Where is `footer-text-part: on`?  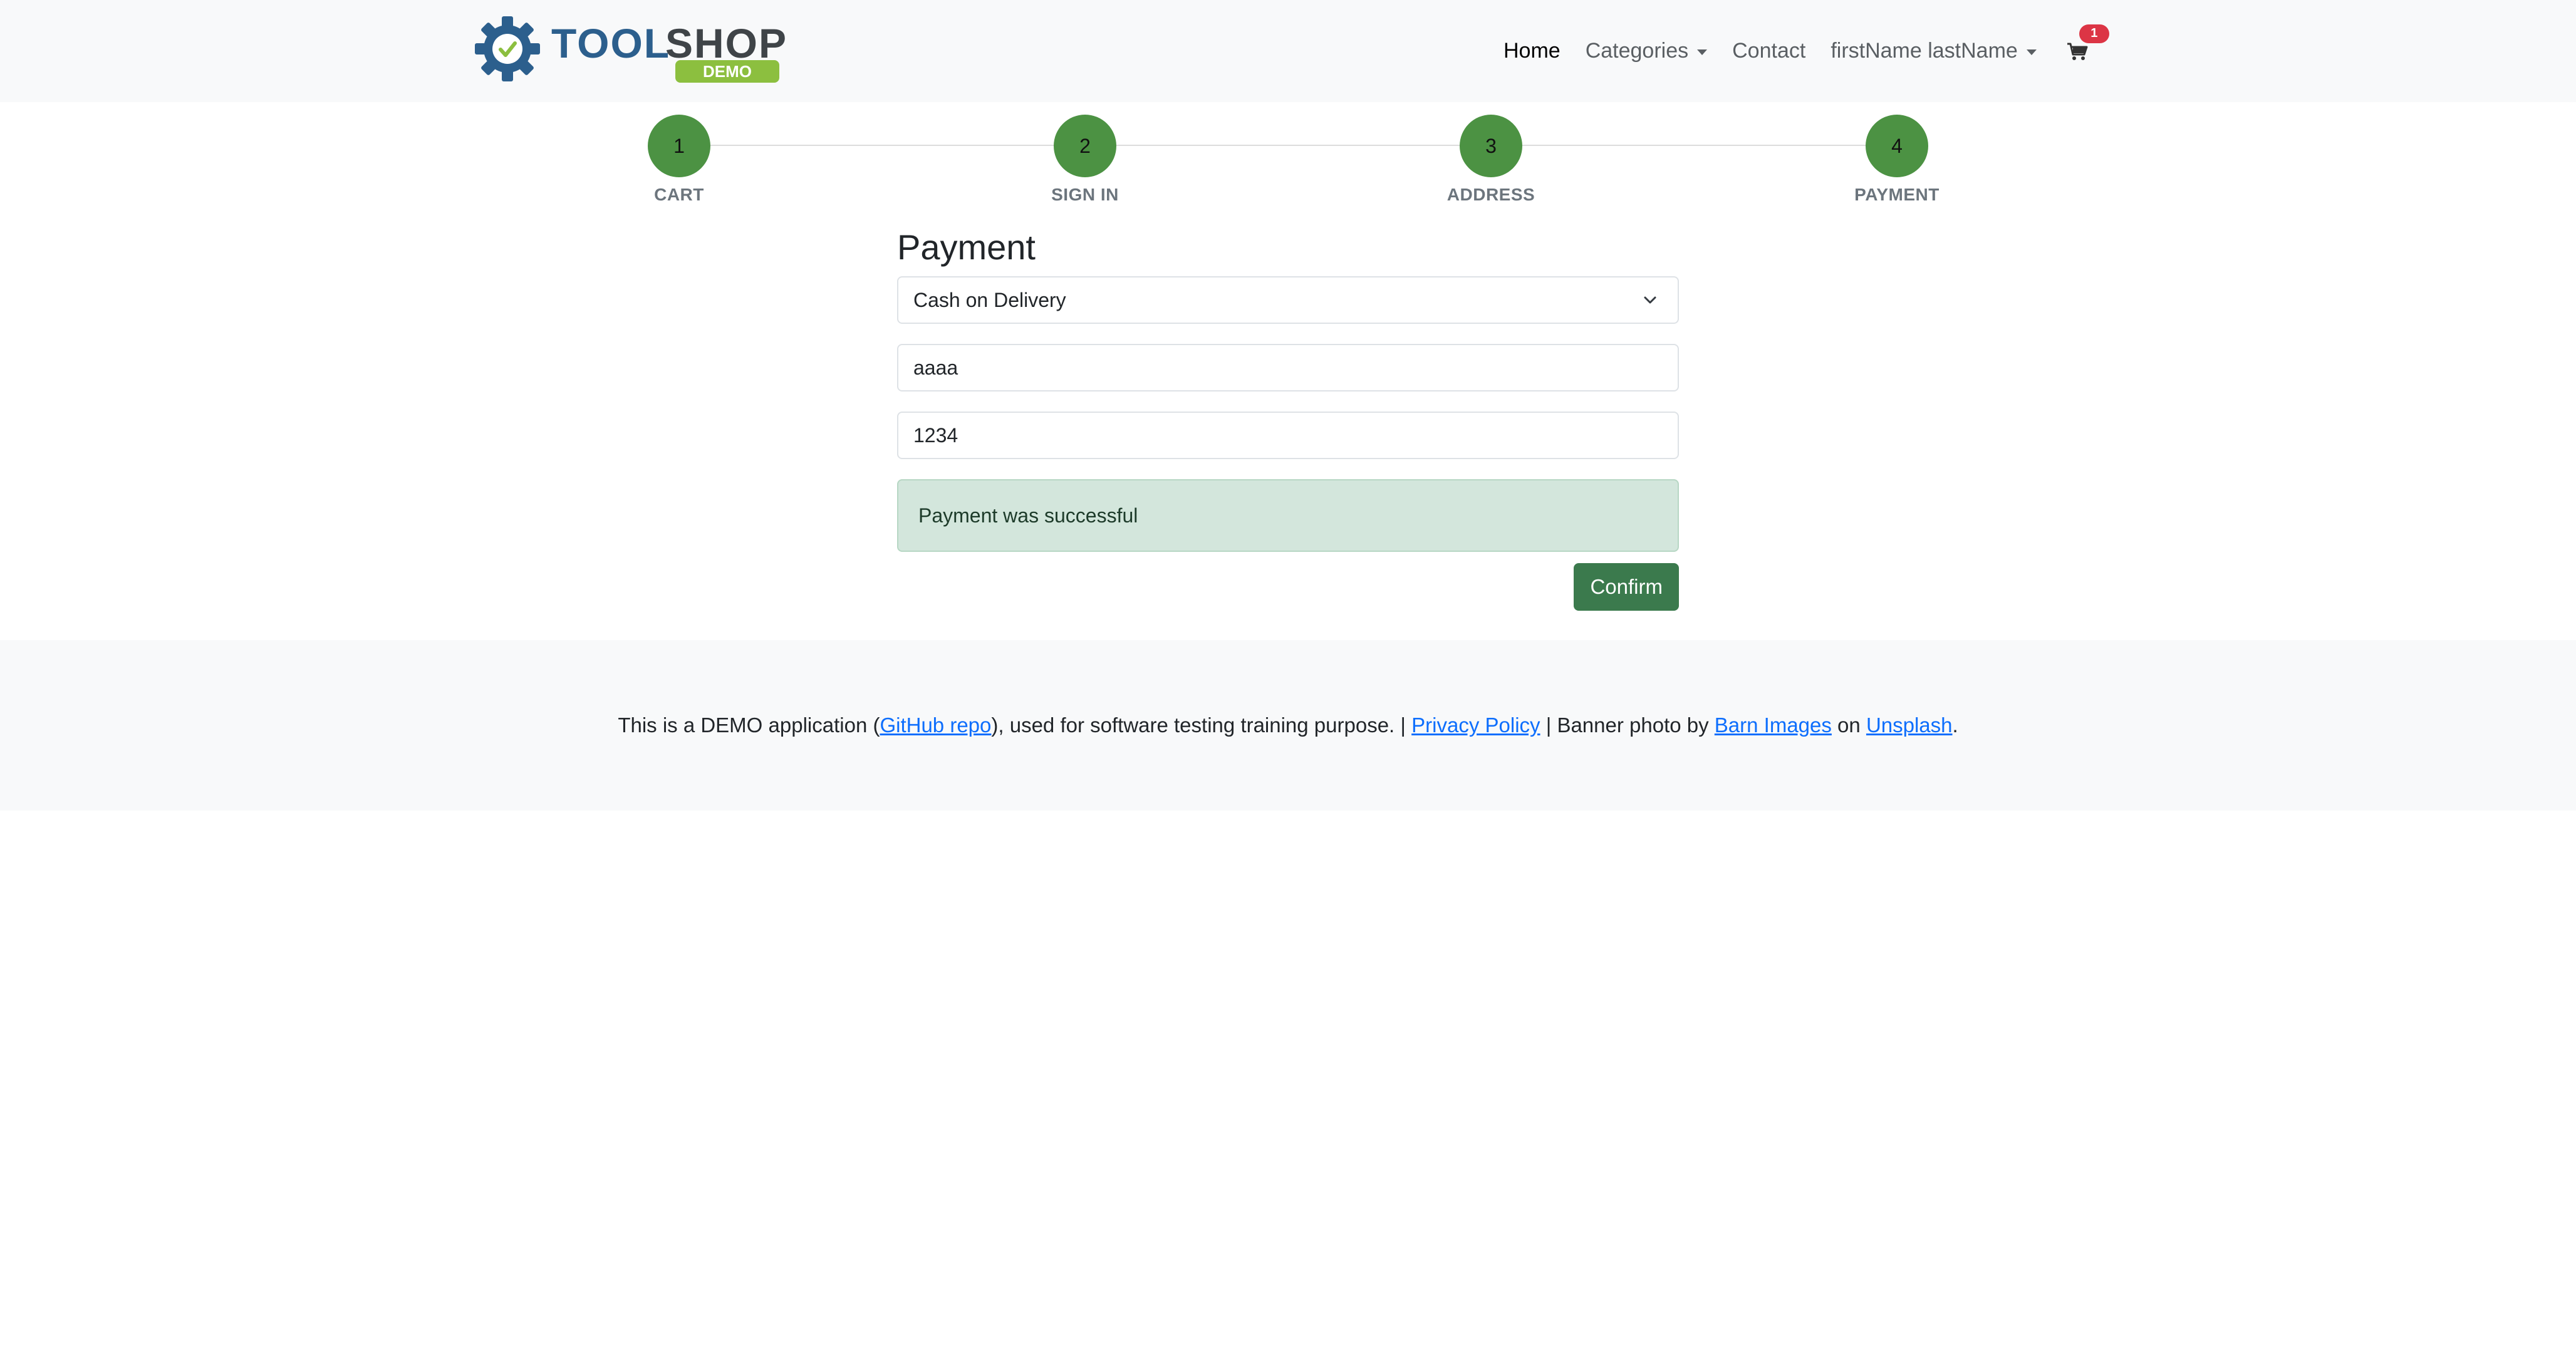
footer-text-part: on is located at coordinates (1848, 725).